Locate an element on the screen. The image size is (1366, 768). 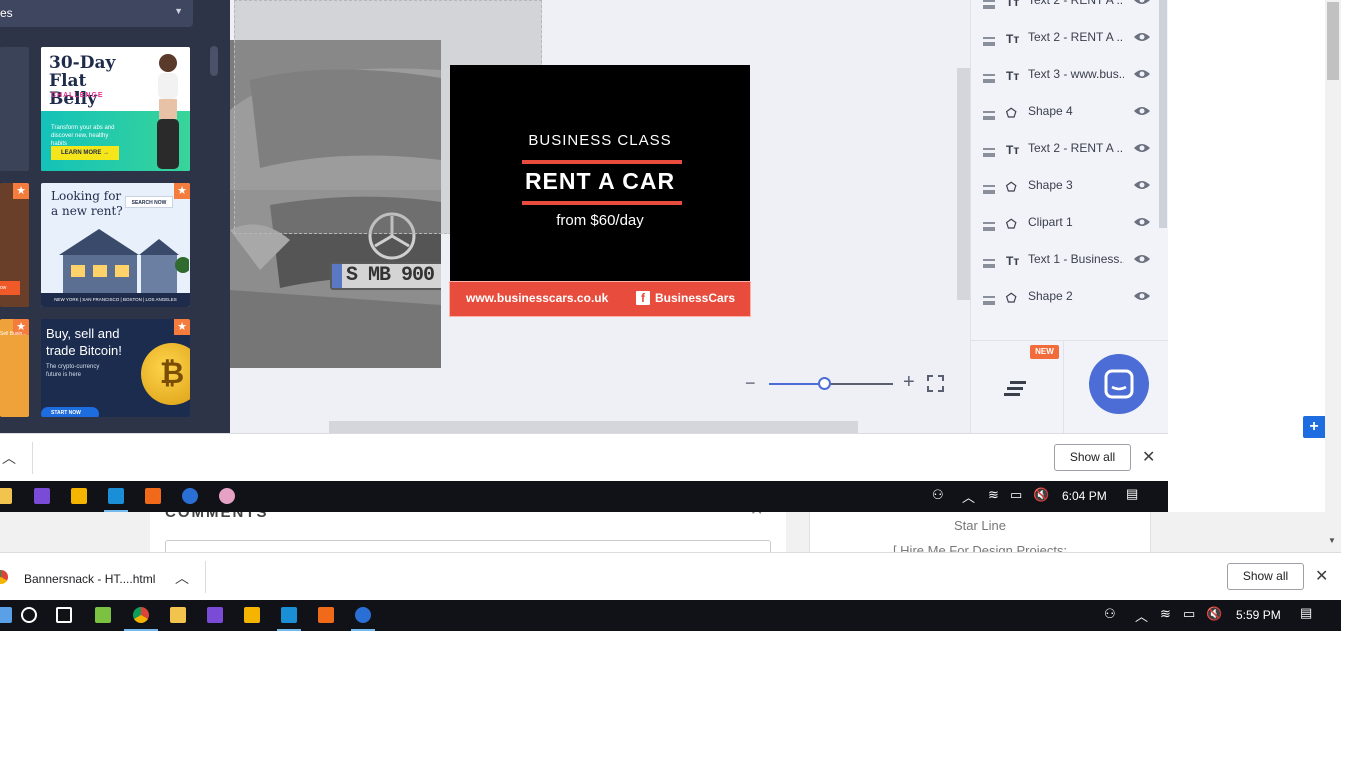
canvas-vertical-scrollbar is located at coordinates (963, 184).